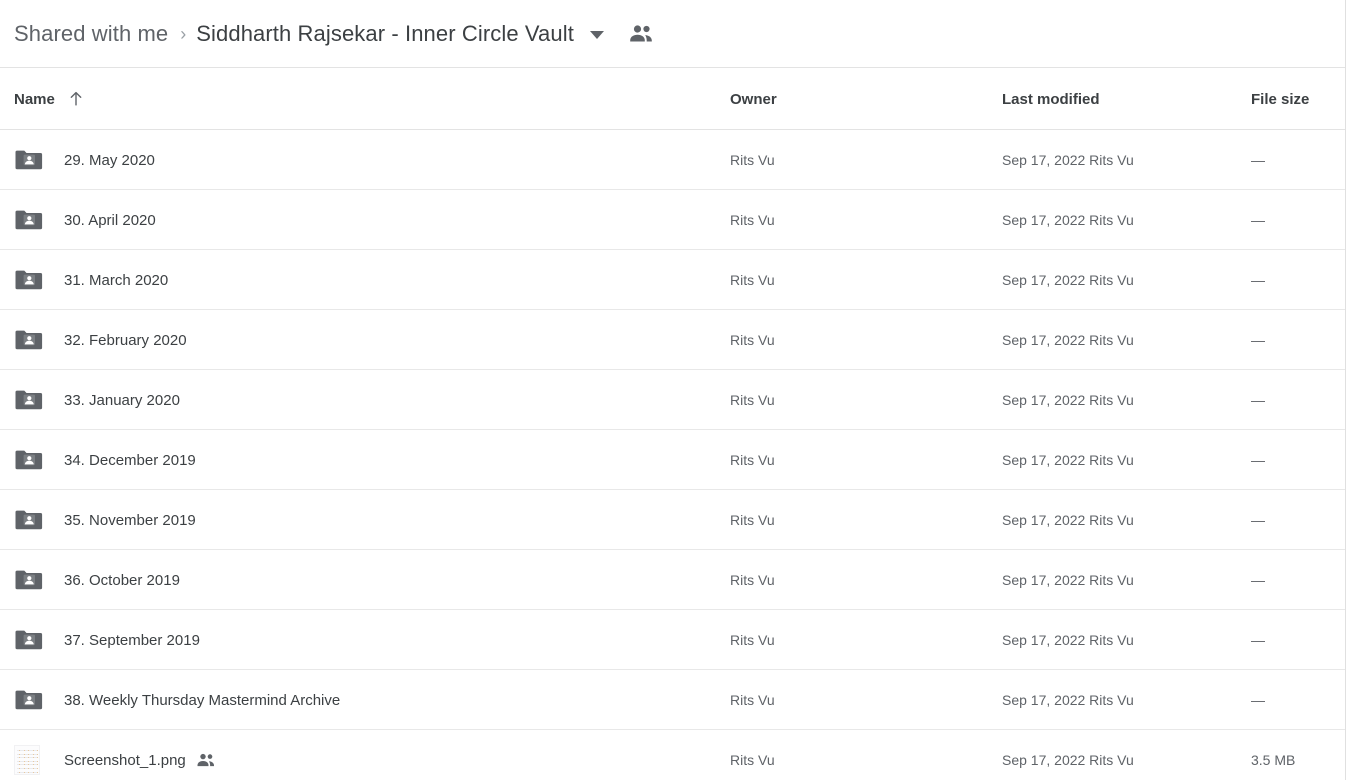 The image size is (1346, 780). What do you see at coordinates (125, 760) in the screenshot?
I see `file-name-label: Screenshot_1.png` at bounding box center [125, 760].